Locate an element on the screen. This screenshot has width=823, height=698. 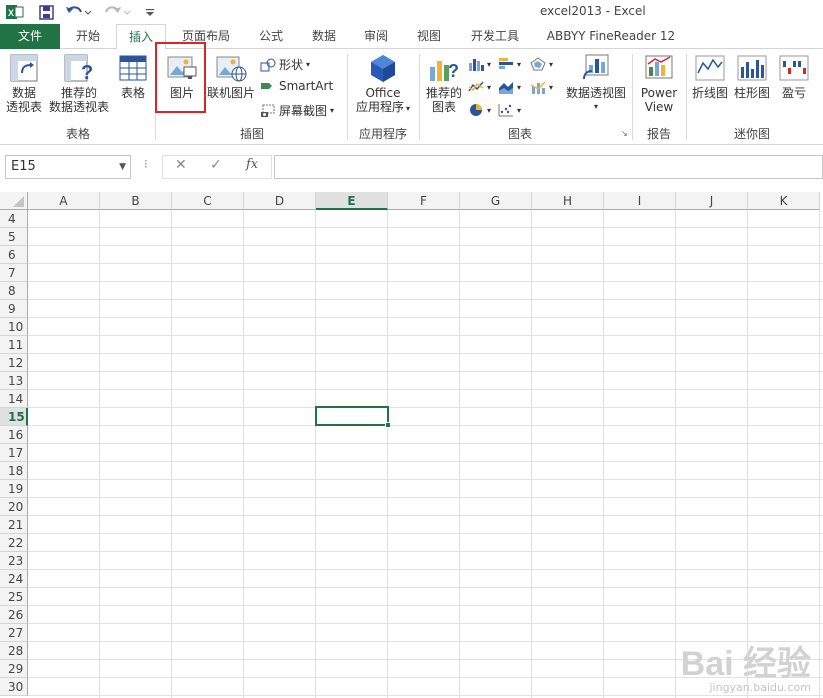
more-options-icon: ⁝ is located at coordinates (146, 164).